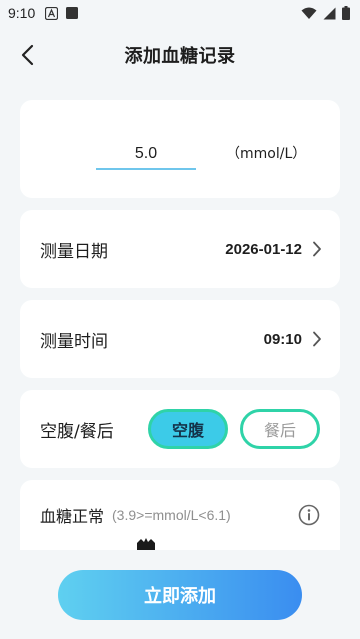 Image resolution: width=360 pixels, height=639 pixels. What do you see at coordinates (180, 595) in the screenshot?
I see `add-now-button: 立即添加` at bounding box center [180, 595].